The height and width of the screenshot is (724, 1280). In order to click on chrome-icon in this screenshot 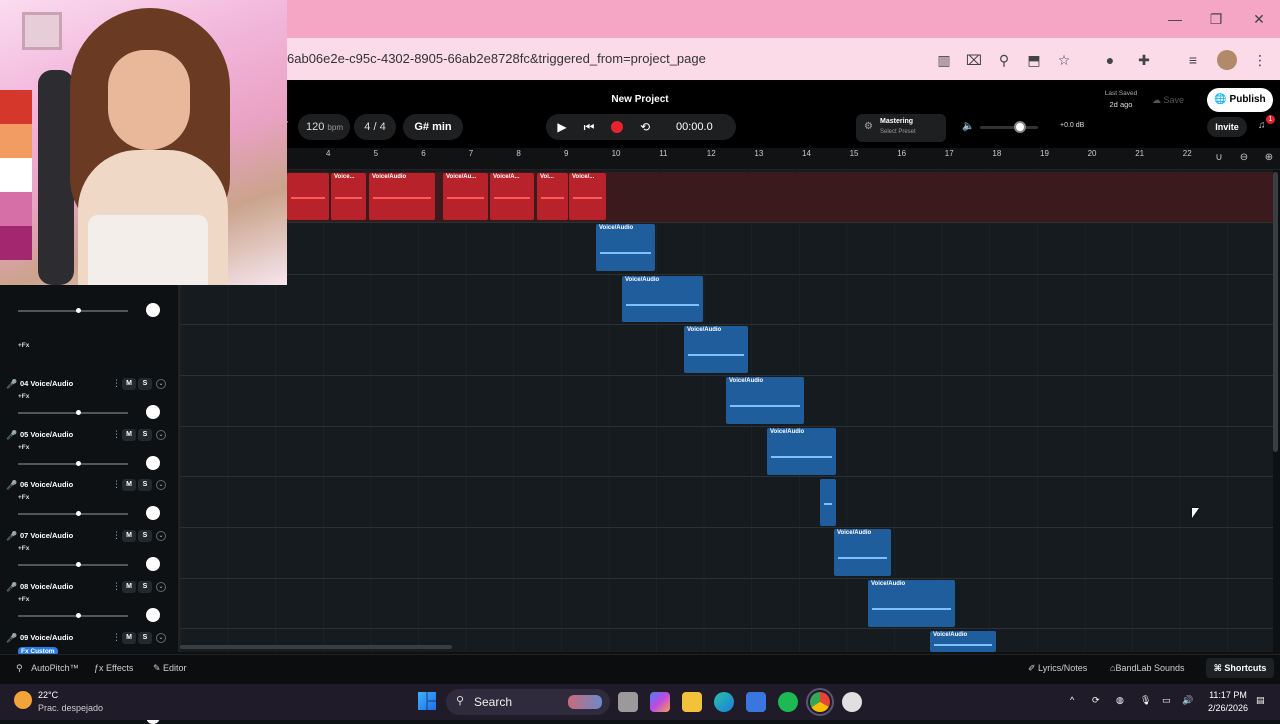, I will do `click(820, 702)`.